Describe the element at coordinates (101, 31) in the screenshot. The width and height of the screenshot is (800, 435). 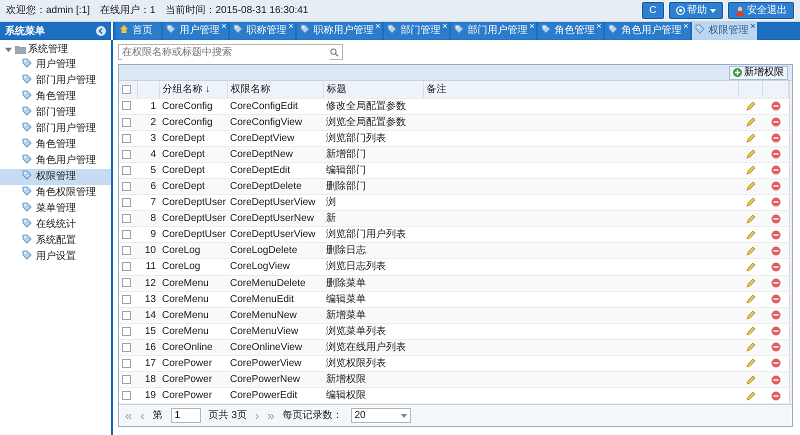
I see `collapse-icon` at that location.